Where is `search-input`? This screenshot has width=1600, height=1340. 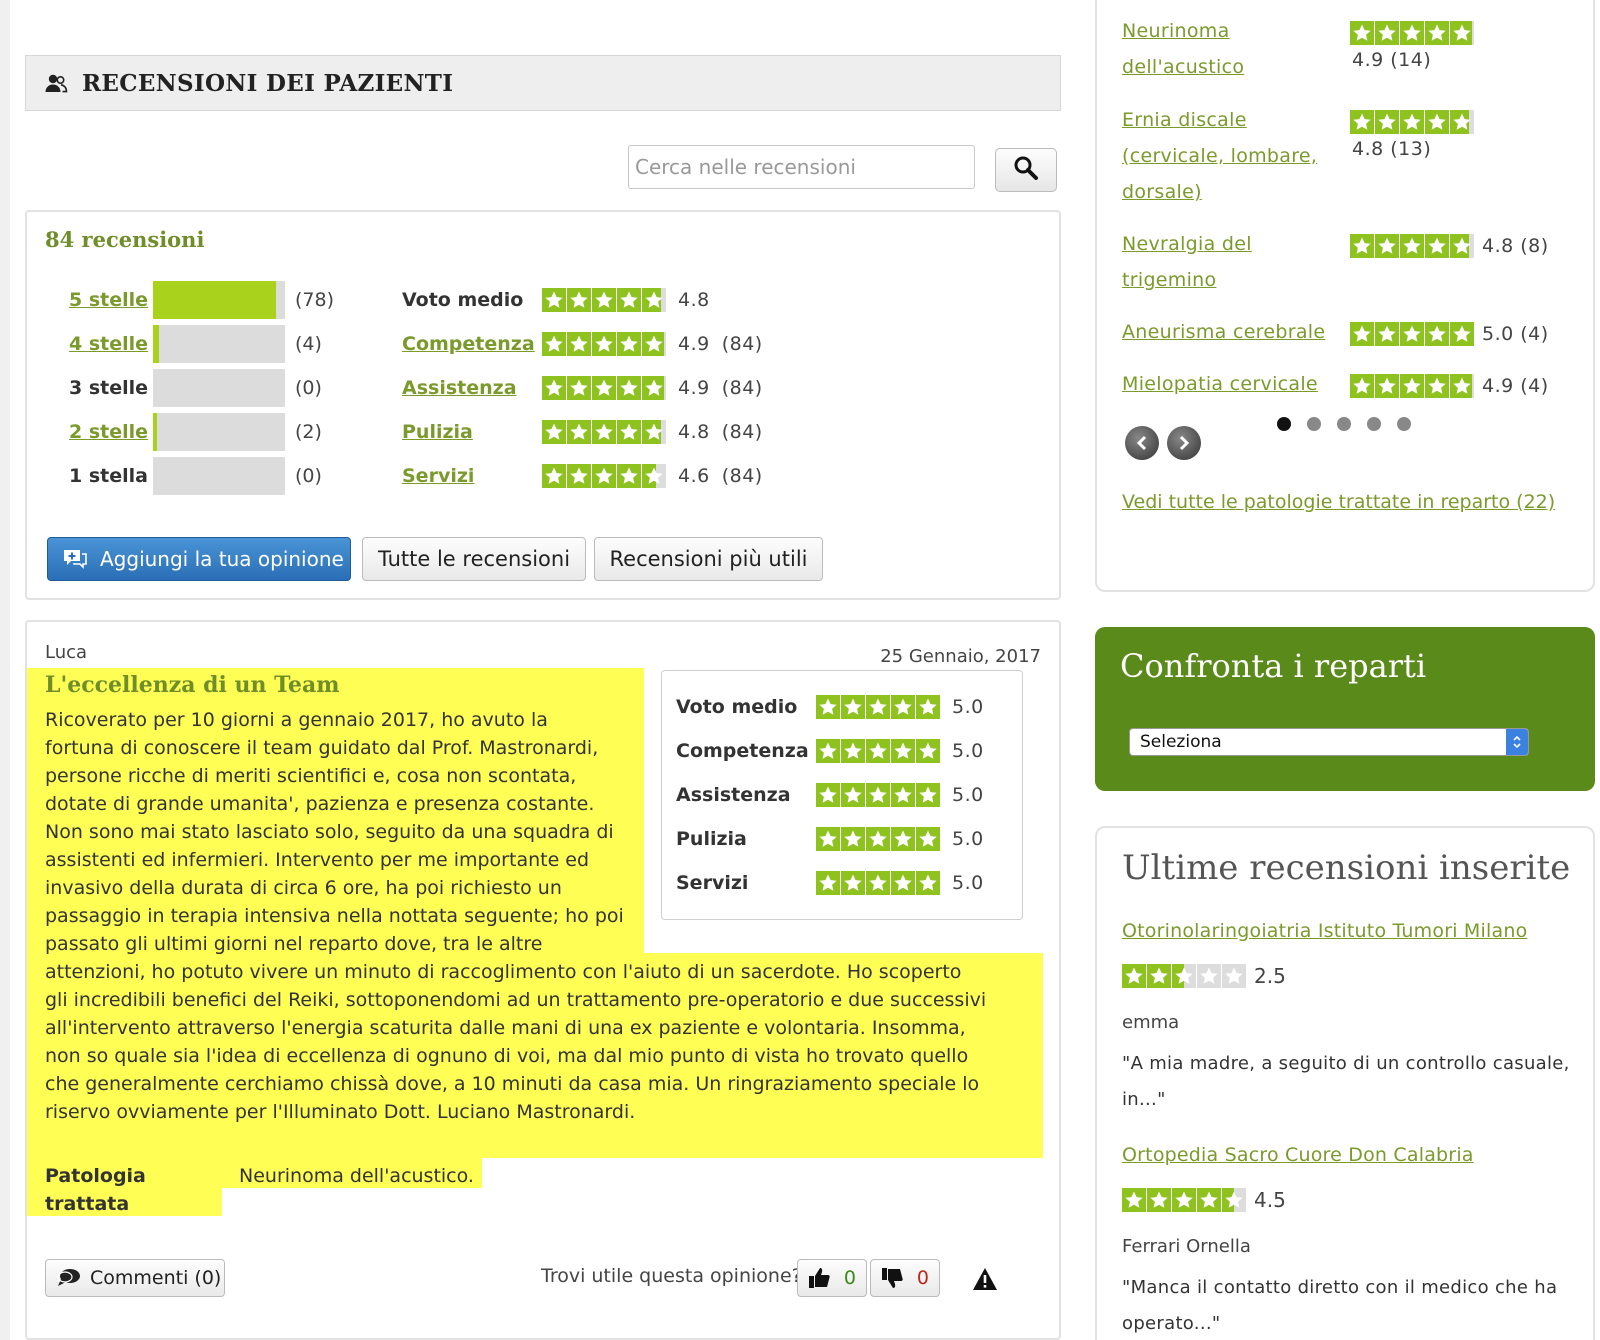 search-input is located at coordinates (801, 167).